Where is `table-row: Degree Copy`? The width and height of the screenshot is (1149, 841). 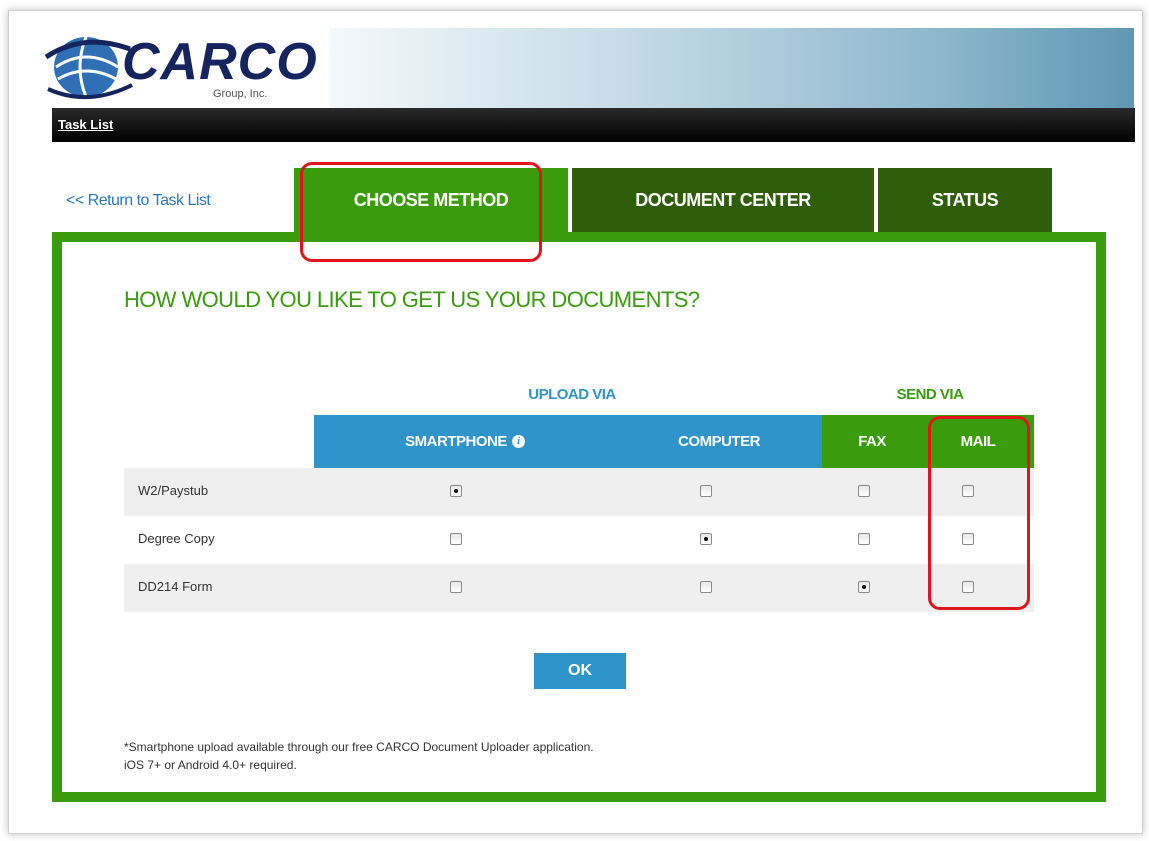
table-row: Degree Copy is located at coordinates (579, 540).